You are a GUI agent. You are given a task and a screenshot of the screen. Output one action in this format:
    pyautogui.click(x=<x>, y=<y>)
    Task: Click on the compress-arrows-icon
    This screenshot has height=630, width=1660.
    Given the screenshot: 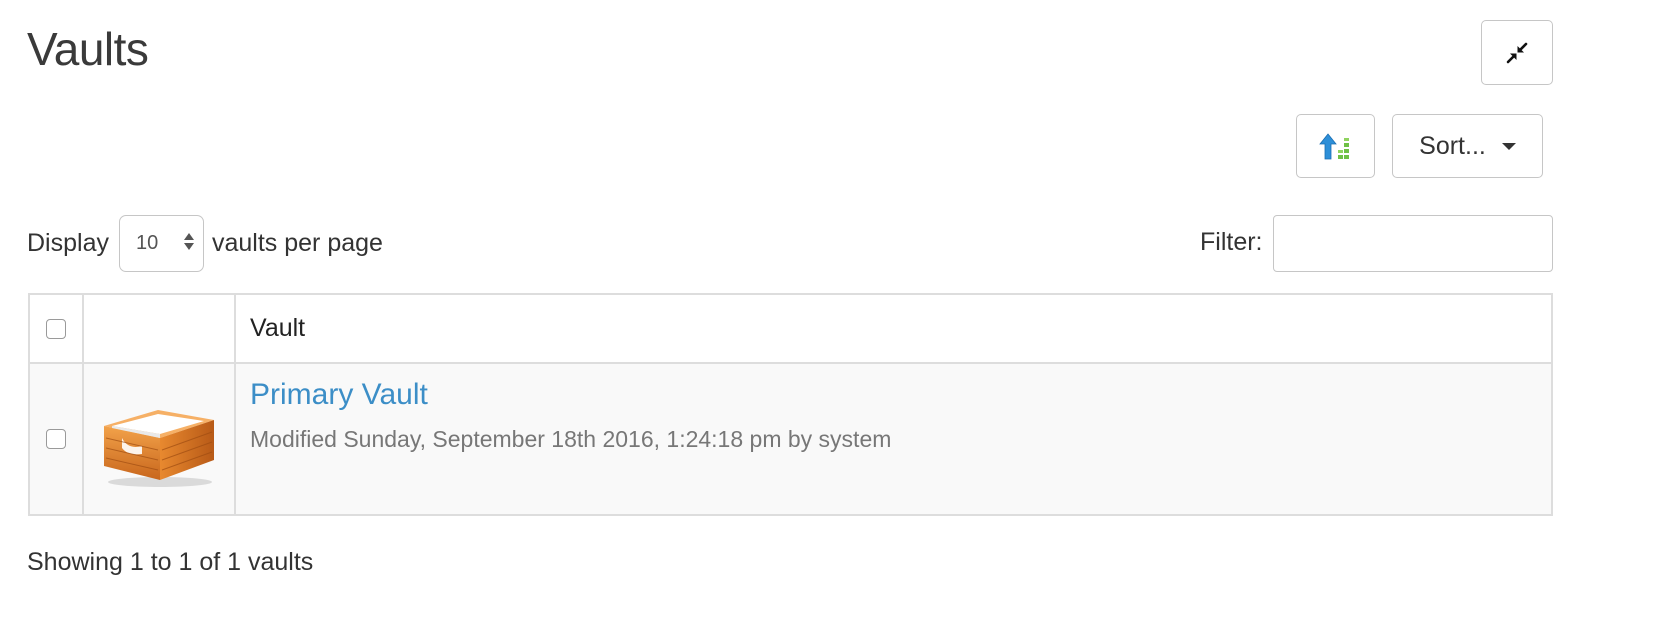 What is the action you would take?
    pyautogui.click(x=1517, y=52)
    